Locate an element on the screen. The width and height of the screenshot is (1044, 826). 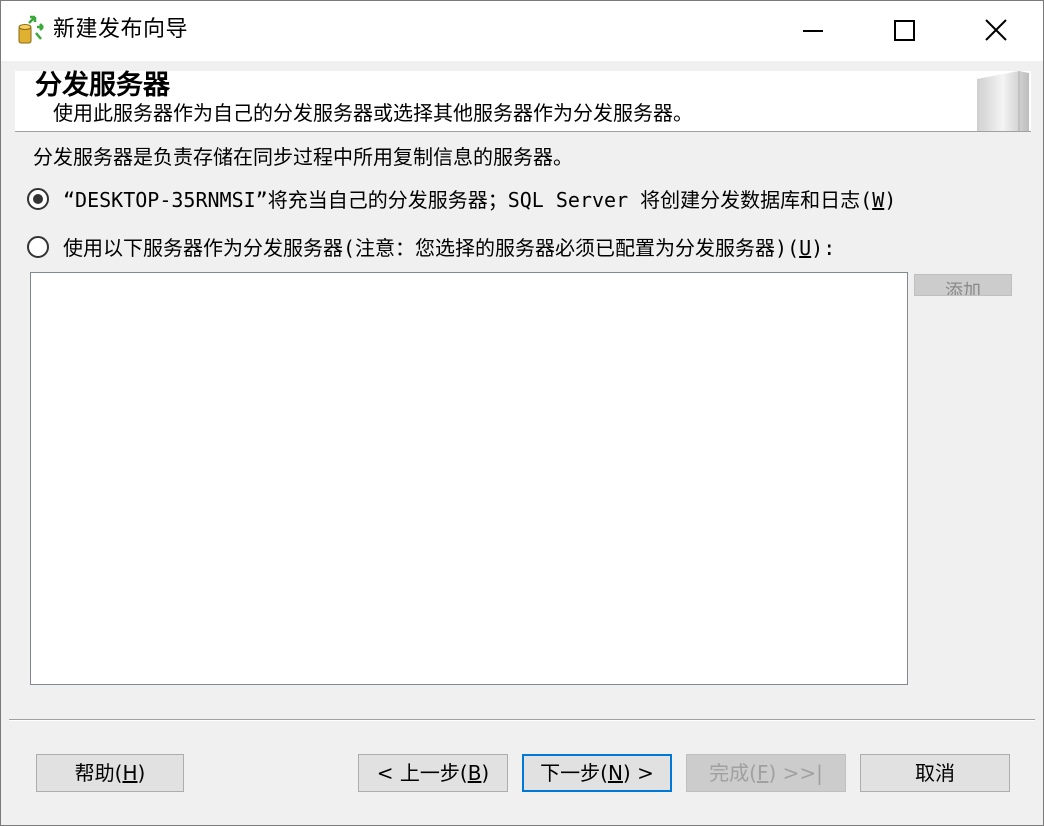
close-icon is located at coordinates (996, 30).